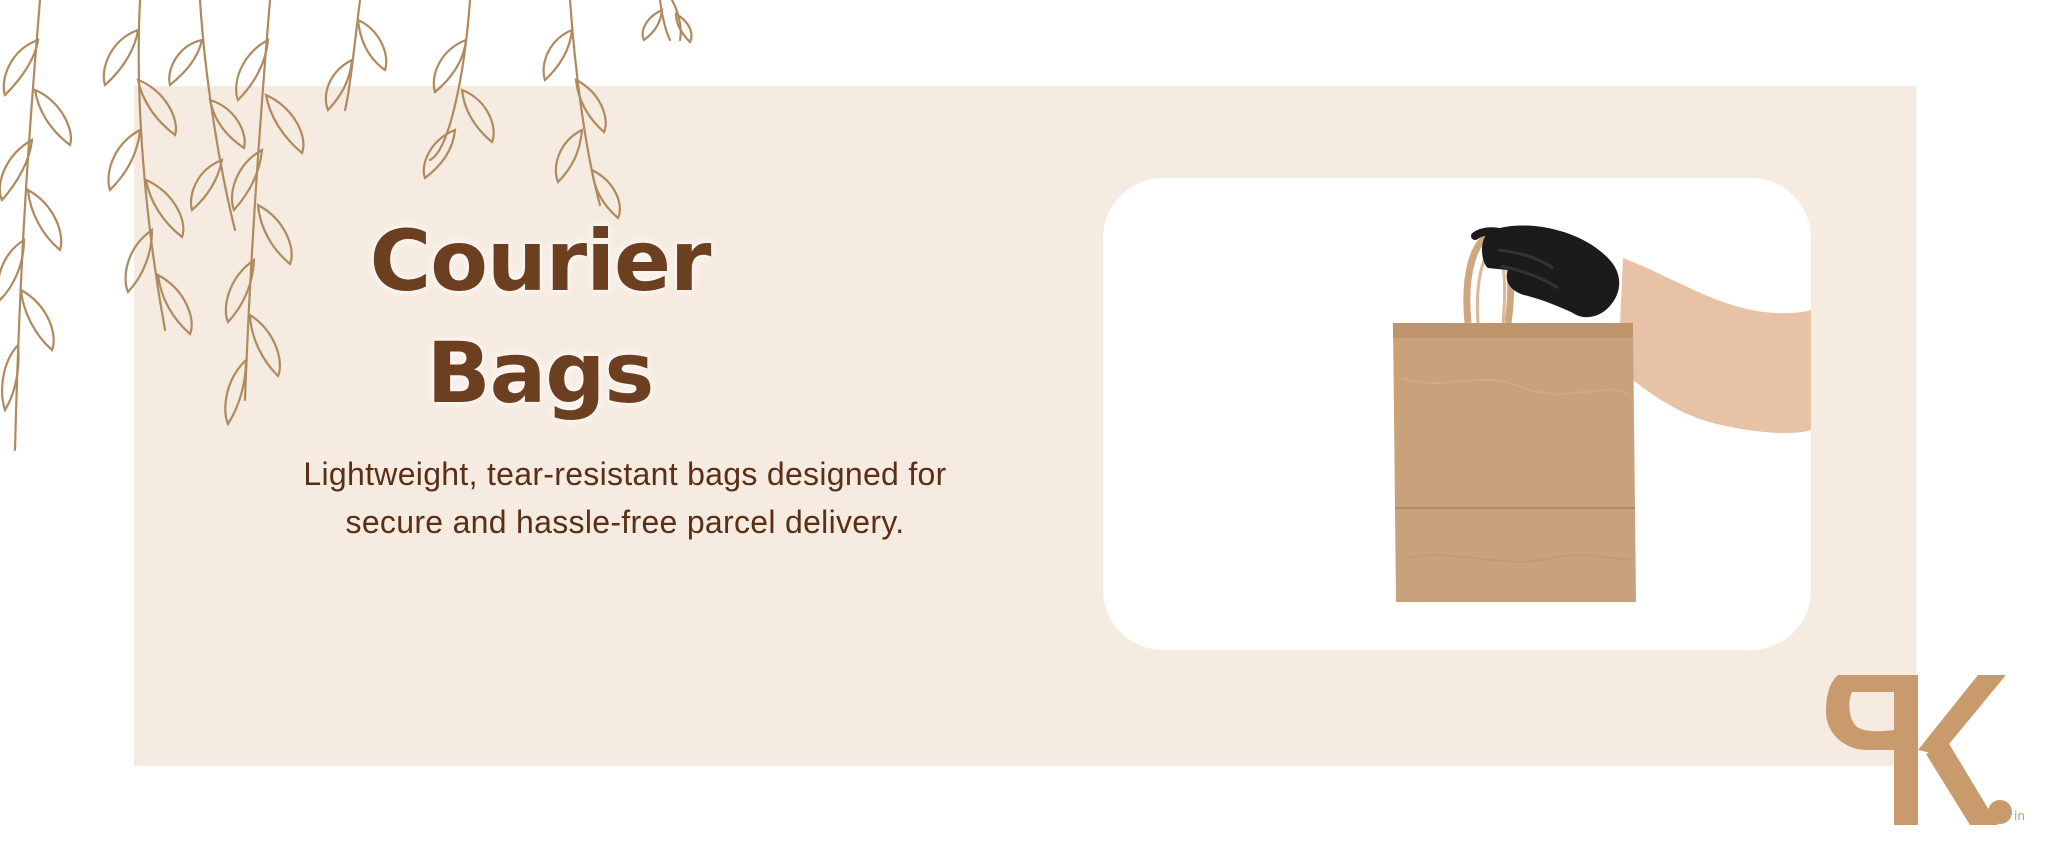 This screenshot has height=852, width=2048. Describe the element at coordinates (625, 522) in the screenshot. I see `subtitle-line-2: secure and hassle-free parcel delivery.` at that location.